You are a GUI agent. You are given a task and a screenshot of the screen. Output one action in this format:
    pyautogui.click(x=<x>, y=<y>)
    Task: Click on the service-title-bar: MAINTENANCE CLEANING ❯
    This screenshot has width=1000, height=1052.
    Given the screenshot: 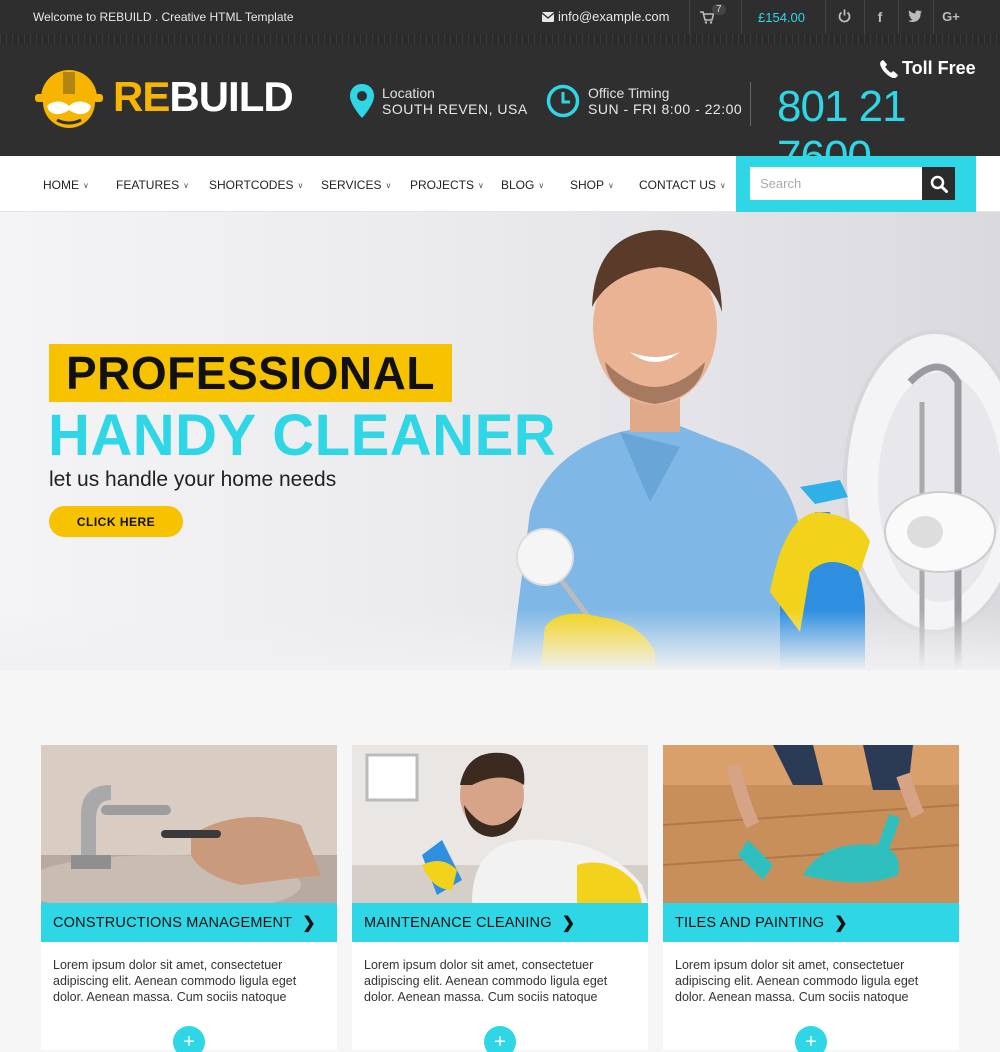 What is the action you would take?
    pyautogui.click(x=500, y=922)
    